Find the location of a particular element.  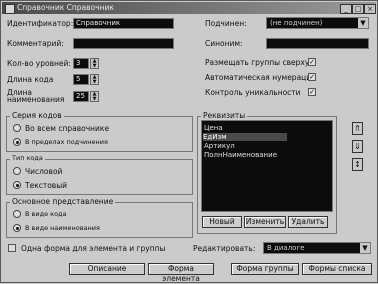

identifier-label: Идентификатор: is located at coordinates (40, 23).